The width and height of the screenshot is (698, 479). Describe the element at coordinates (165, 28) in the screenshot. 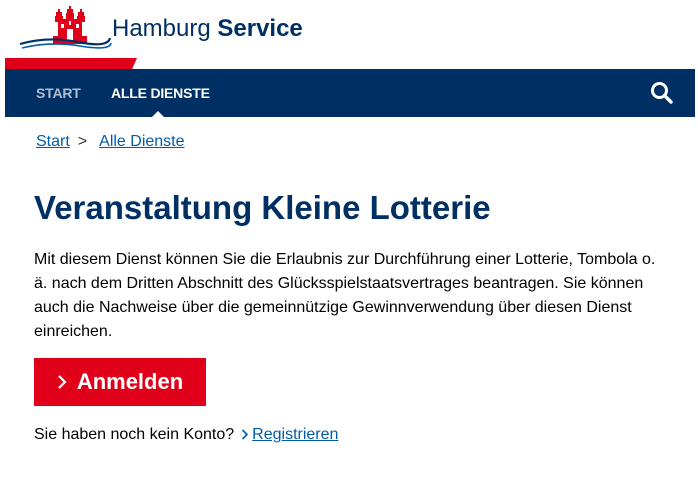

I see `brand-name-part1: Hamburg` at that location.